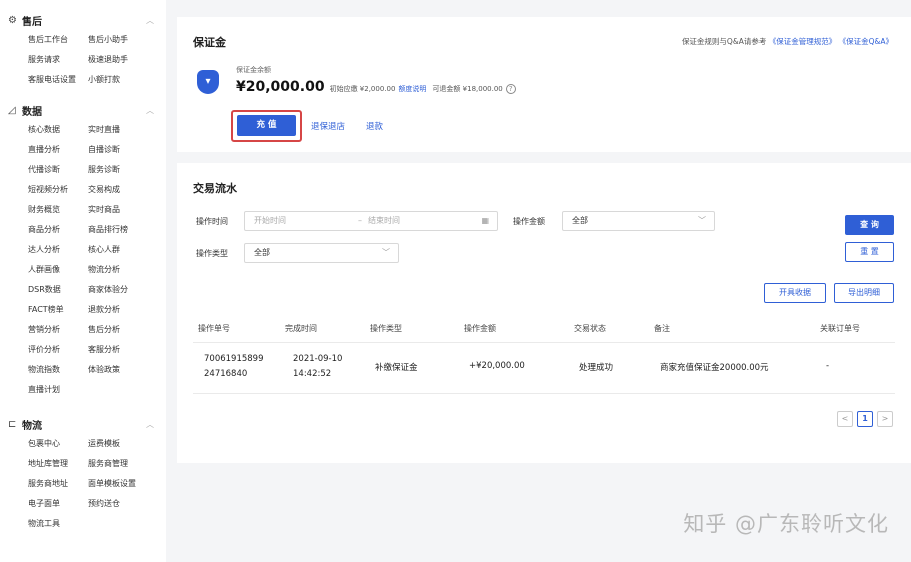 This screenshot has height=562, width=911. What do you see at coordinates (32, 22) in the screenshot?
I see `nav-group-title: 售后` at bounding box center [32, 22].